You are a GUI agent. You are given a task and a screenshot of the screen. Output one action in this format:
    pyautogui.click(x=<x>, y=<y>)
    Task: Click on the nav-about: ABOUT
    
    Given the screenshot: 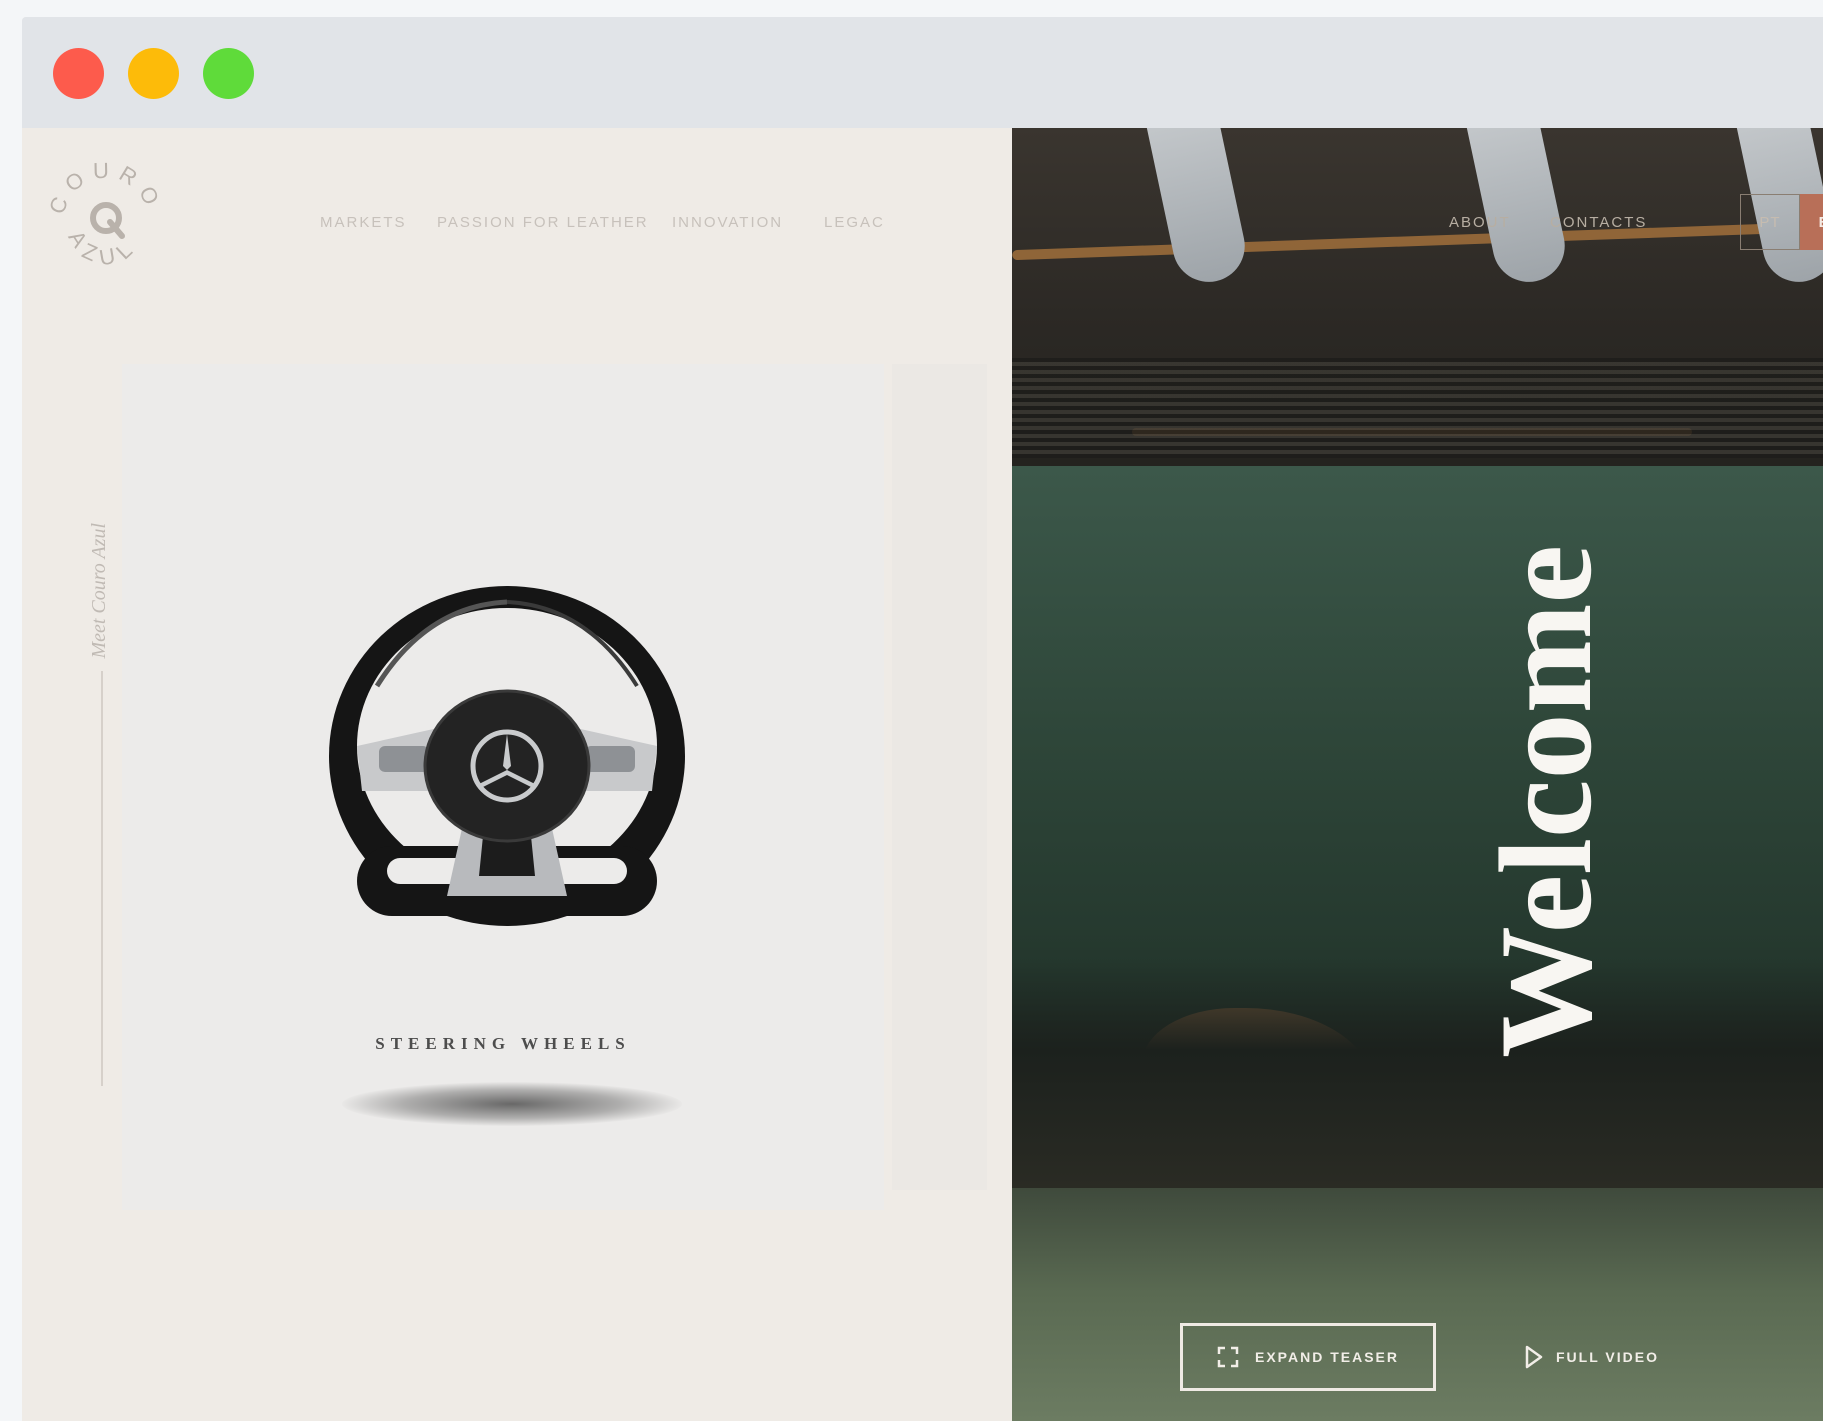 What is the action you would take?
    pyautogui.click(x=1480, y=222)
    